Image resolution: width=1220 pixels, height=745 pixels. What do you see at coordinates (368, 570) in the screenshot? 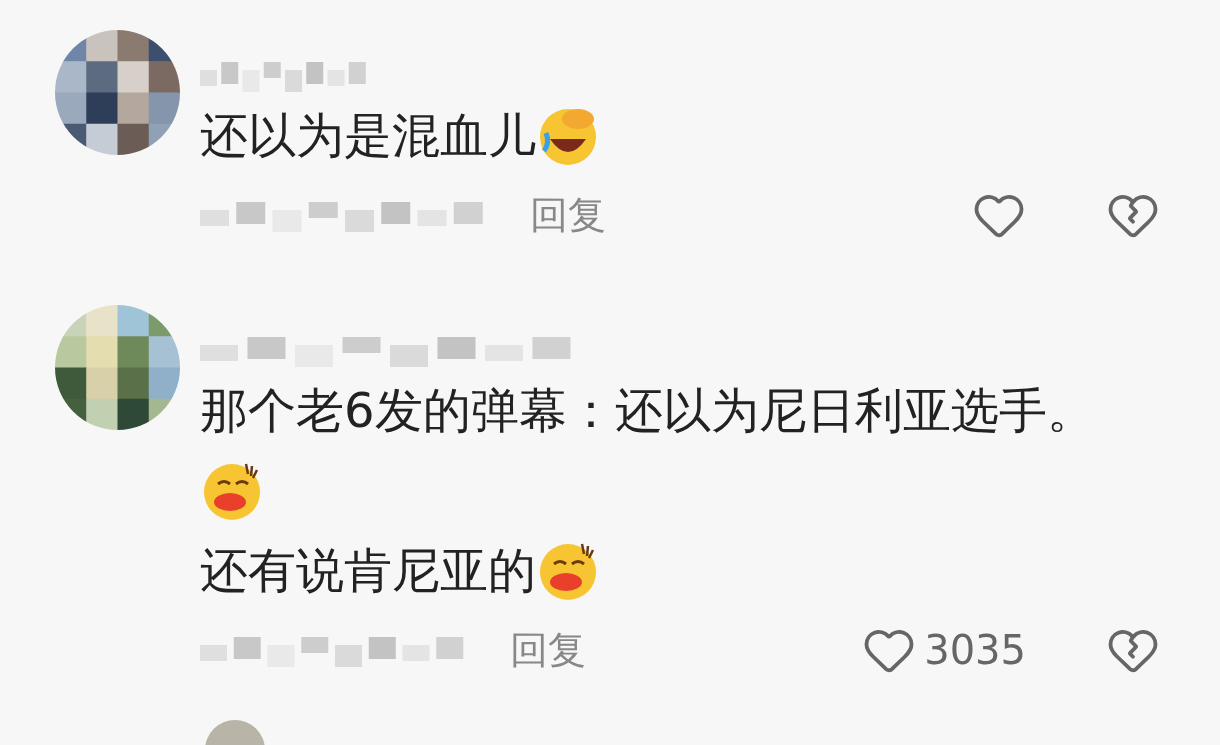
I see `comment-text: 还有说肯尼亚的` at bounding box center [368, 570].